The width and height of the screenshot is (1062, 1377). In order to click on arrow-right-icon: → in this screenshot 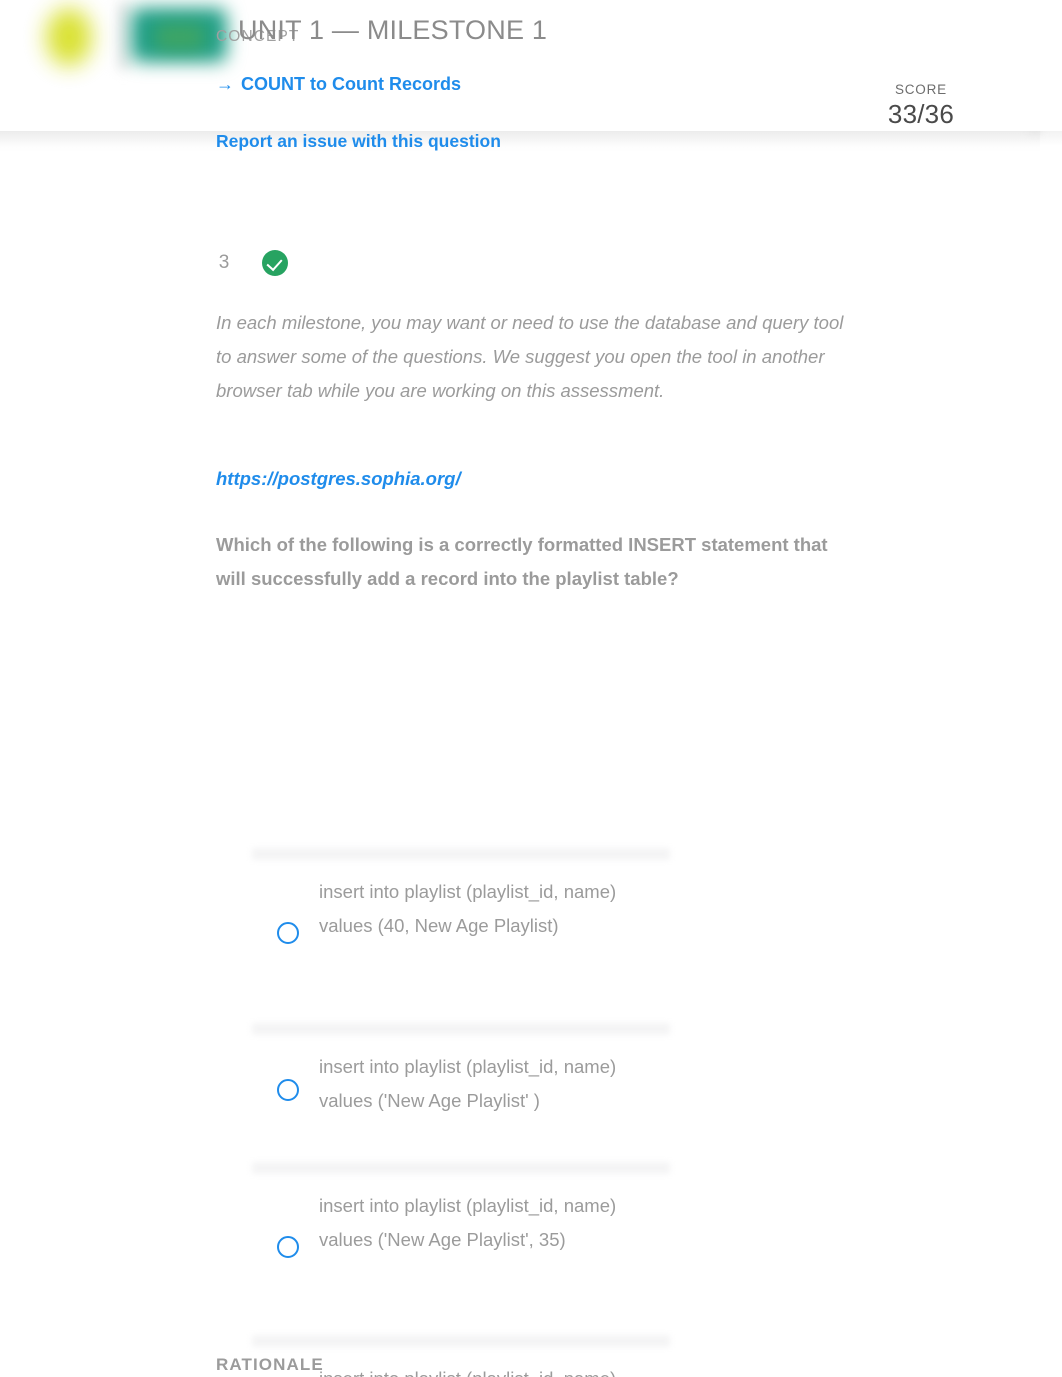, I will do `click(225, 84)`.